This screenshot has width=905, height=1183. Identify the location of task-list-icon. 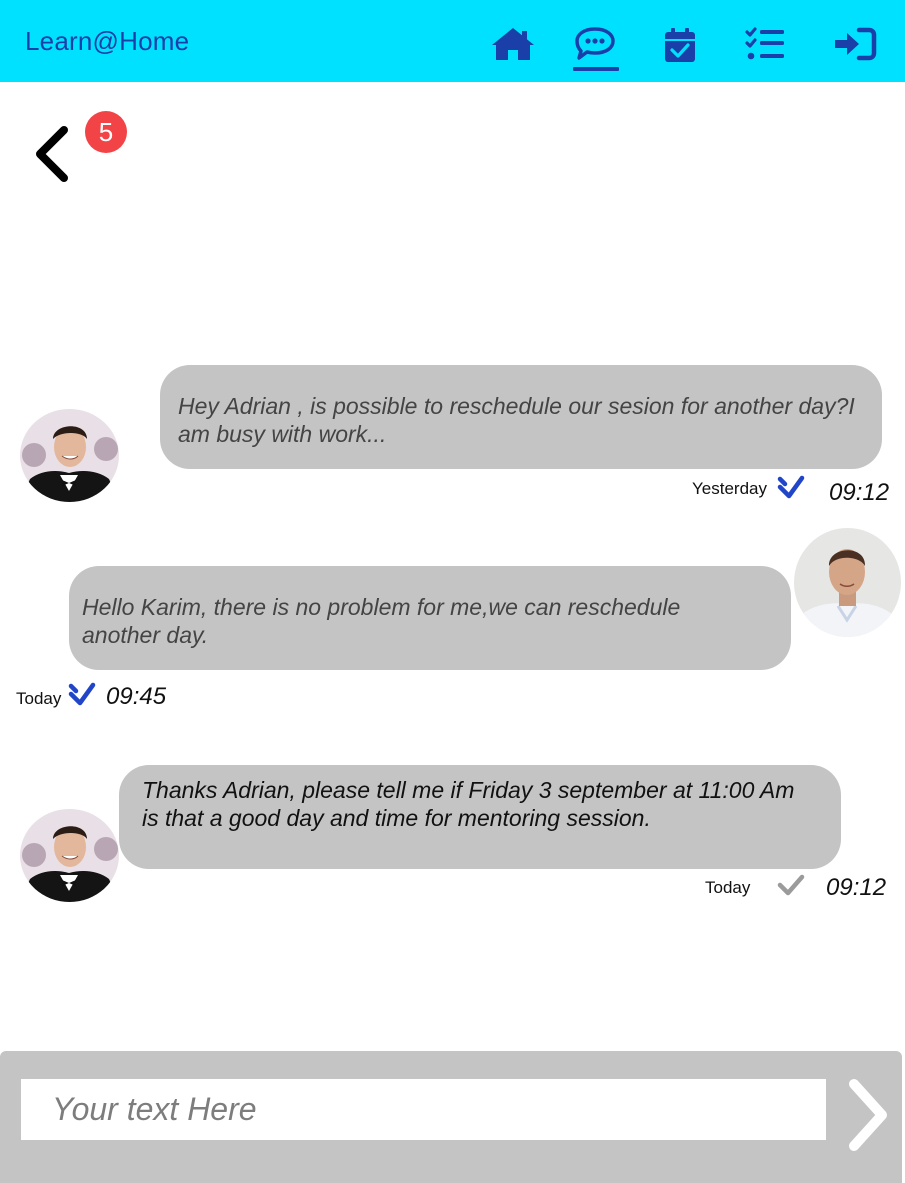
(765, 46).